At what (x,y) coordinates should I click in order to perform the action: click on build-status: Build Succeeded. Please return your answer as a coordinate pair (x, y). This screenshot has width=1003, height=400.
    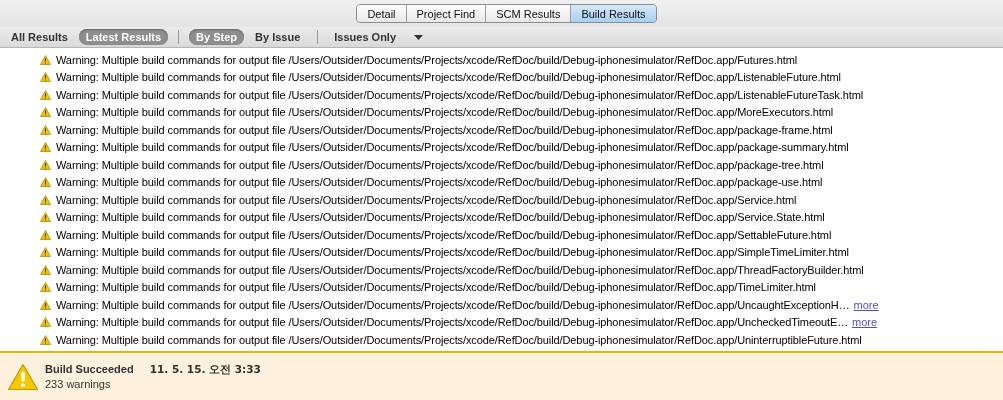
    Looking at the image, I should click on (89, 370).